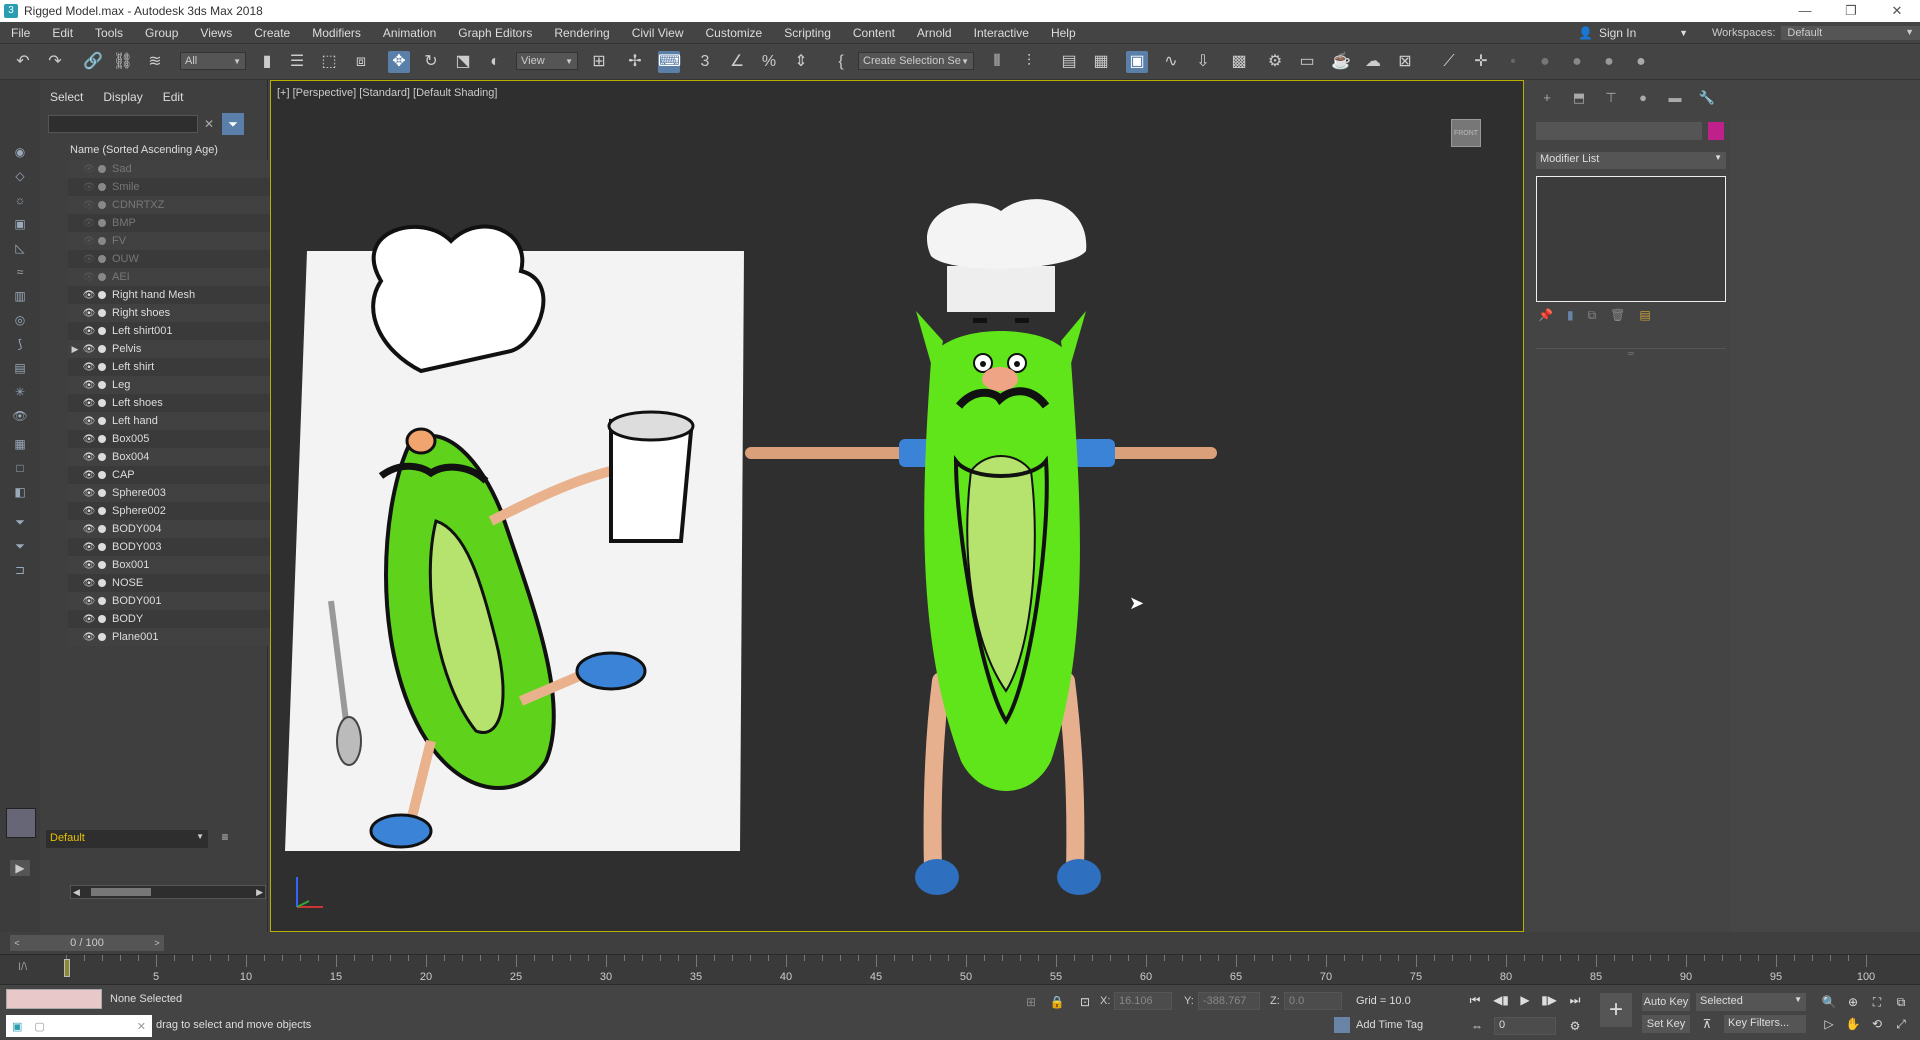  I want to click on list-item: 👁 Plane001, so click(186, 637).